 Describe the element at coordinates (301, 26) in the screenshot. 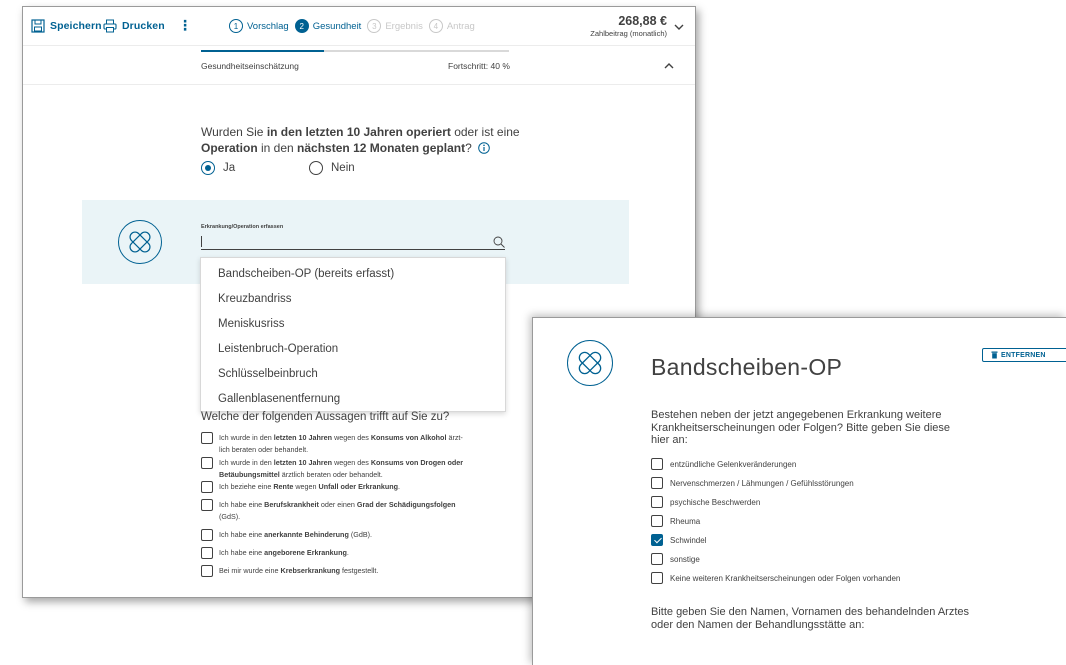

I see `step-number: 2` at that location.